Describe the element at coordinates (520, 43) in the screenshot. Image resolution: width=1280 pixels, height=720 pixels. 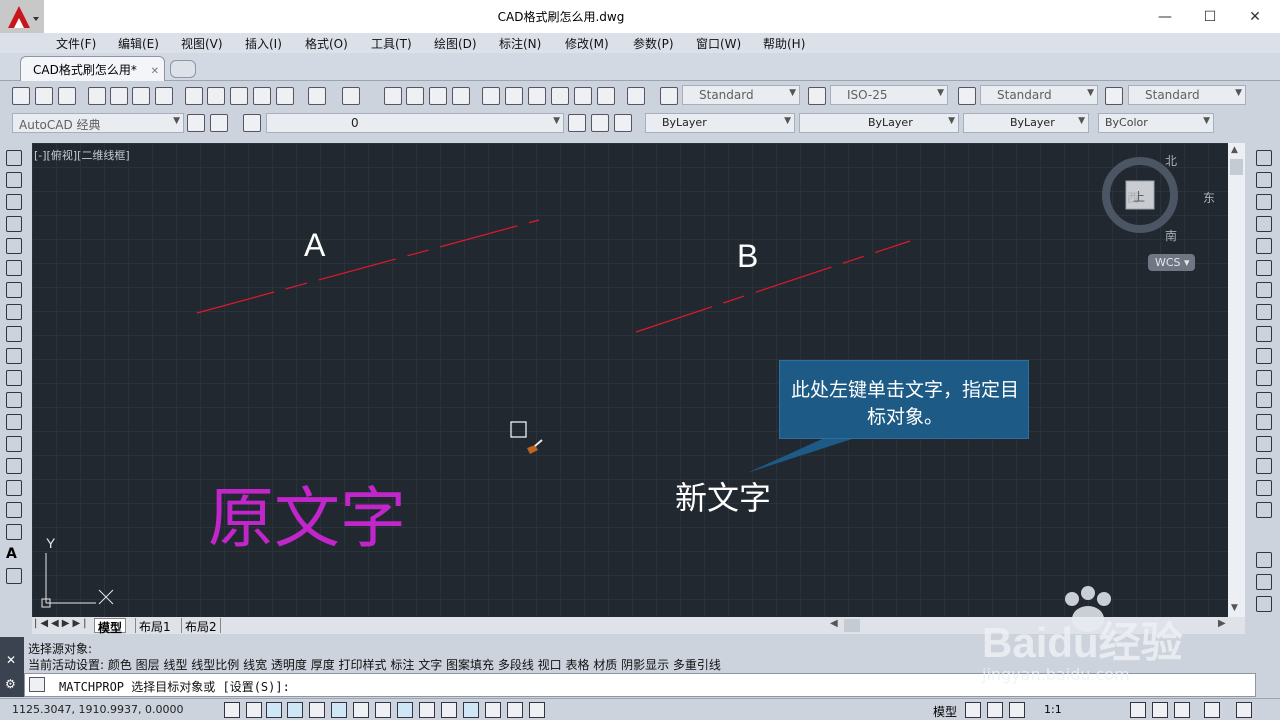
I see `menu-dimension: 标注(N)` at that location.